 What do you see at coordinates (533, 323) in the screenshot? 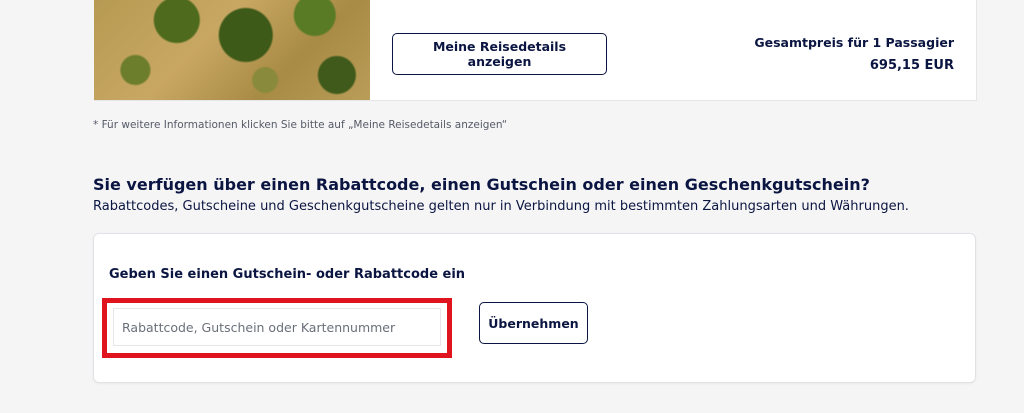
I see `apply-voucher-button: Übernehmen` at bounding box center [533, 323].